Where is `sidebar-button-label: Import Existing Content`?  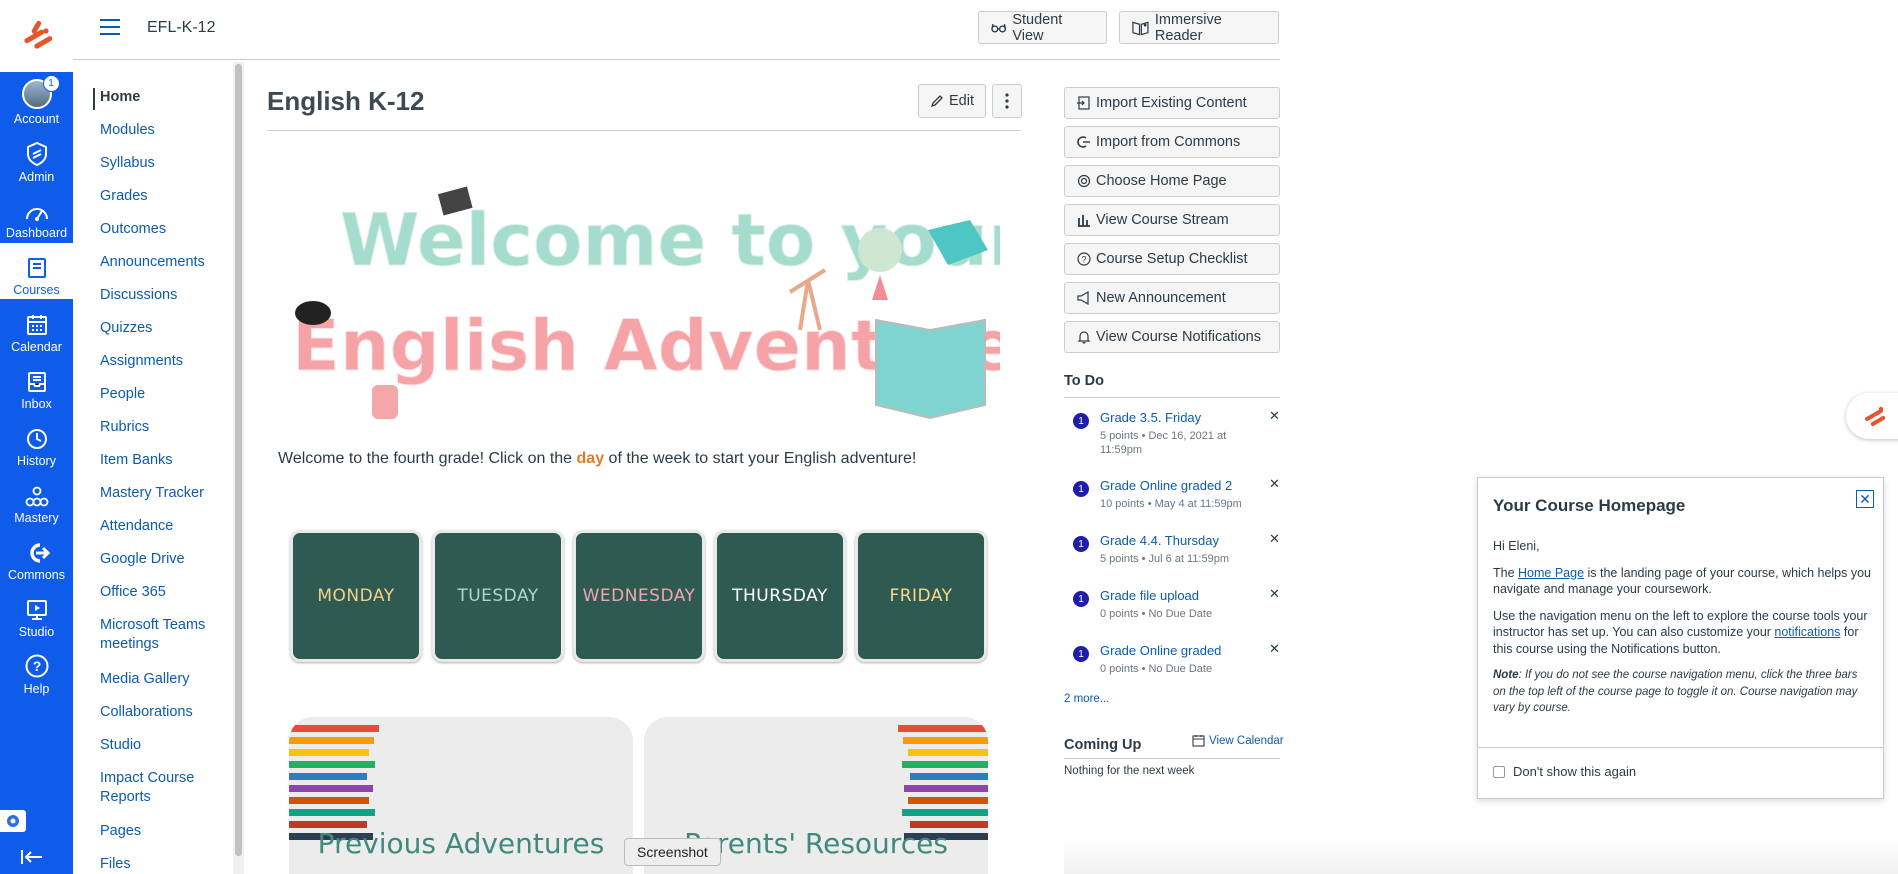
sidebar-button-label: Import Existing Content is located at coordinates (1171, 103).